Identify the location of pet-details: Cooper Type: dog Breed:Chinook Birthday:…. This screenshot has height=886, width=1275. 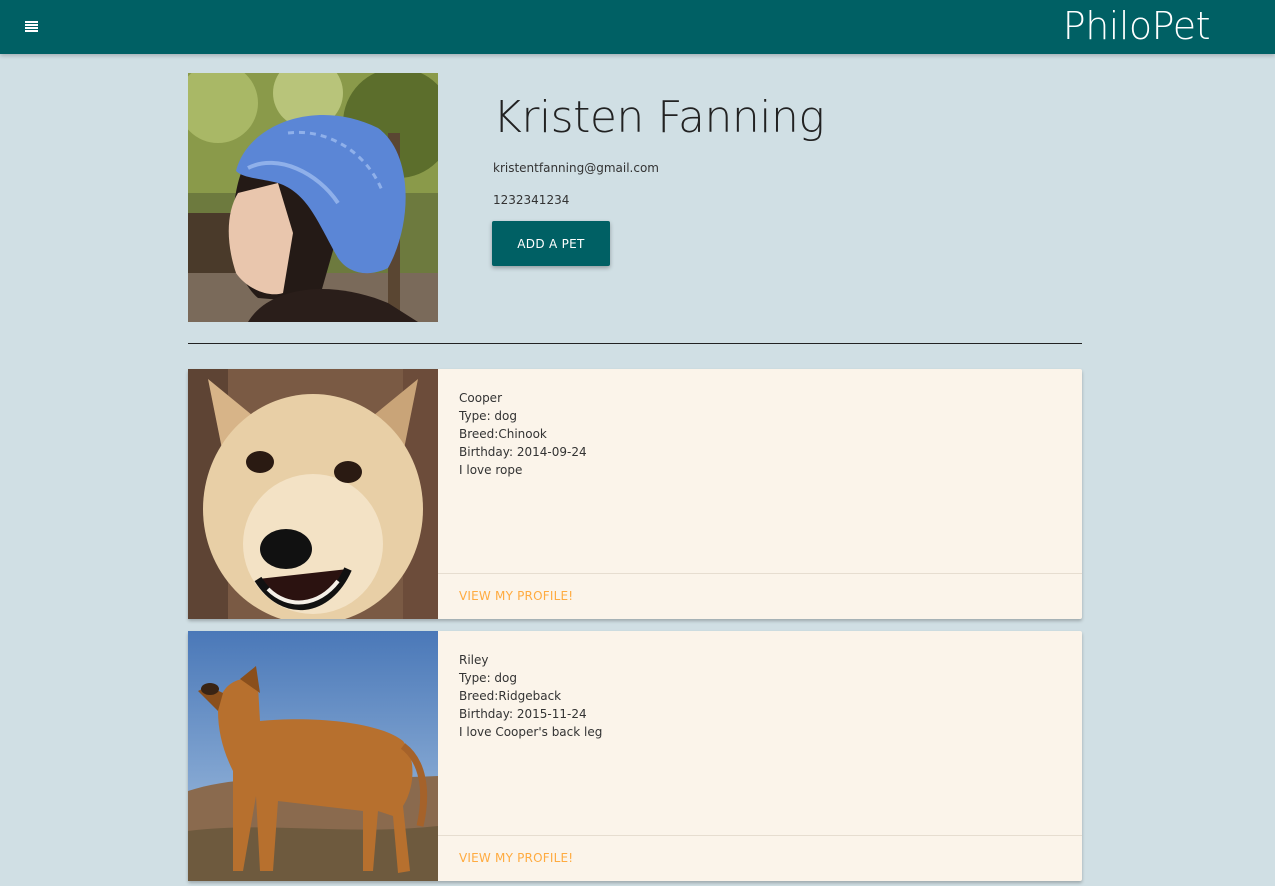
(523, 434).